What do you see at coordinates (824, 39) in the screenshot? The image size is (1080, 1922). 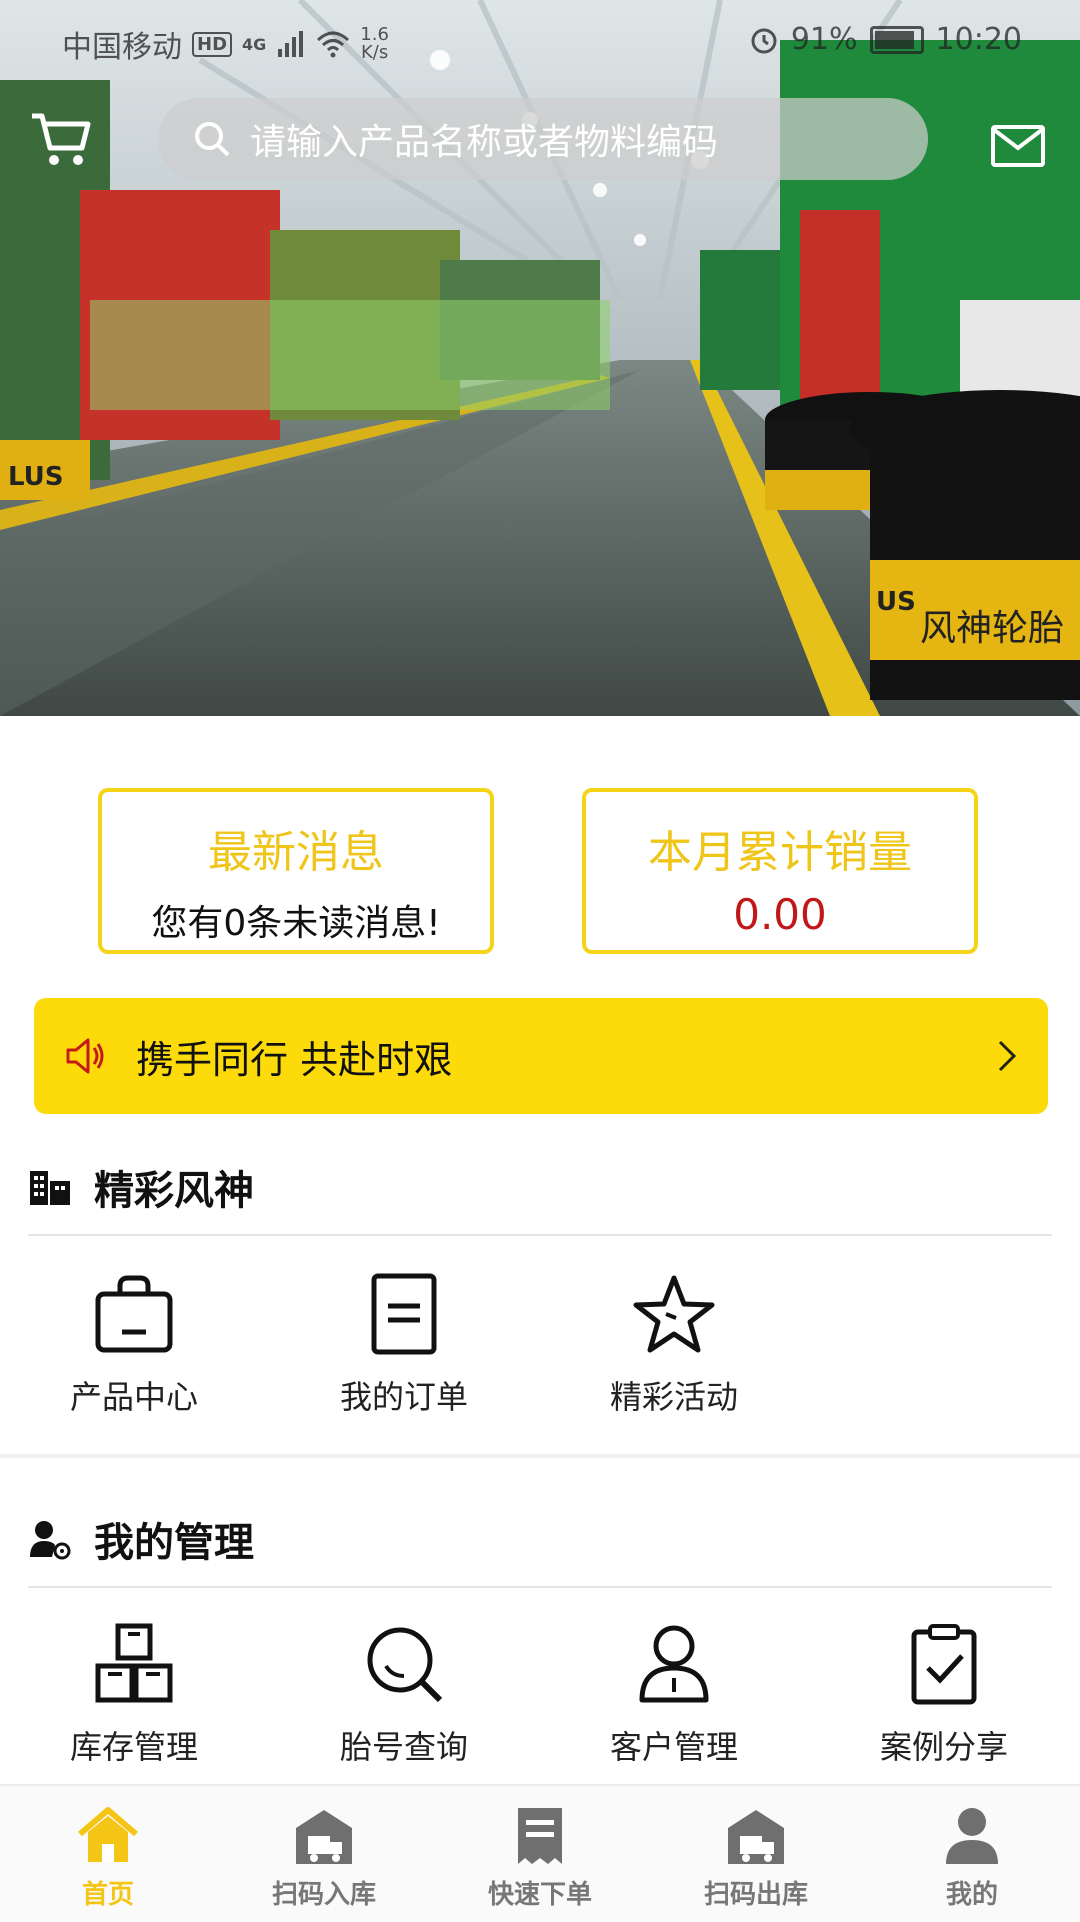 I see `battery-percent: 91%` at bounding box center [824, 39].